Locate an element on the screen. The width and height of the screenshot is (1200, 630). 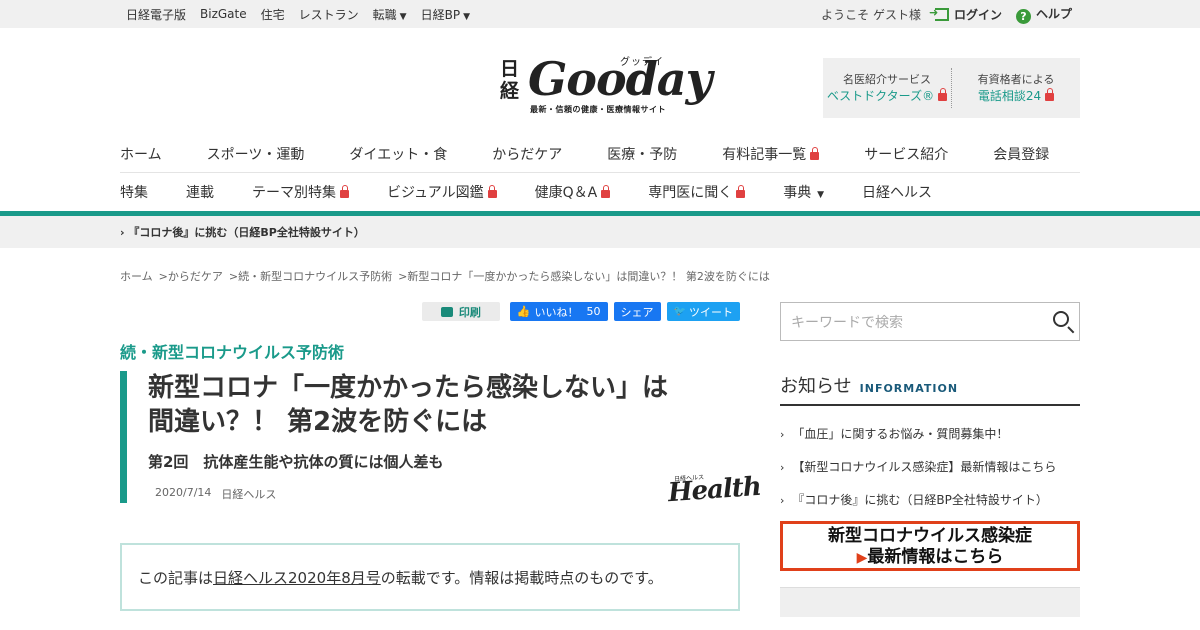
thumbs-up-icon: 👍 is located at coordinates (523, 311).